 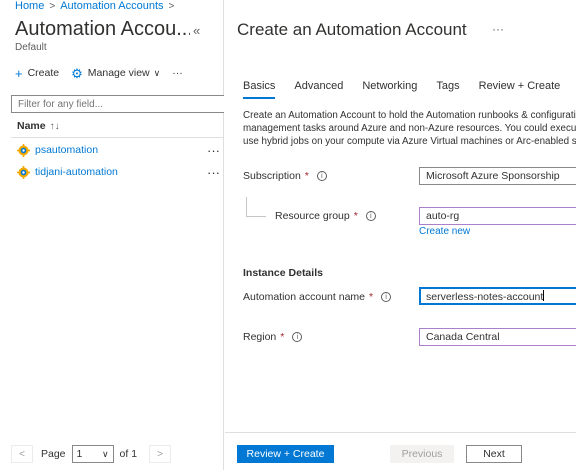 I want to click on page-select-value: 1, so click(x=79, y=454).